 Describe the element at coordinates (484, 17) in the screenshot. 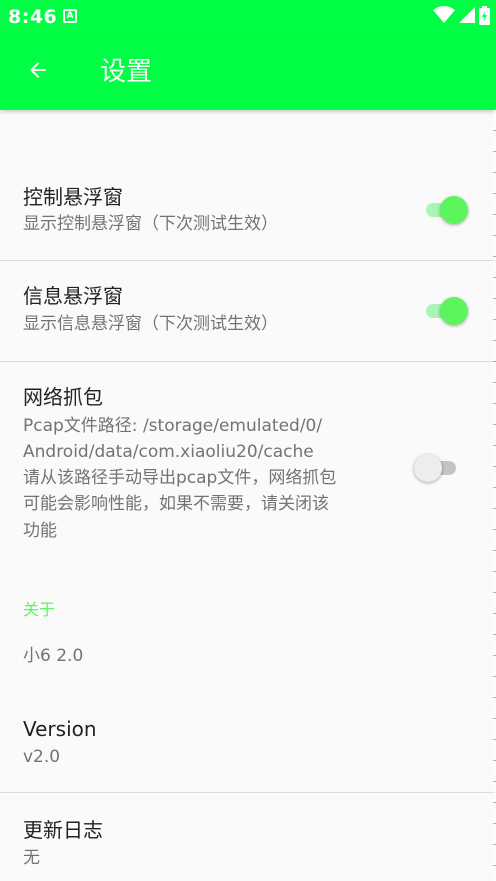

I see `battery-icon` at that location.